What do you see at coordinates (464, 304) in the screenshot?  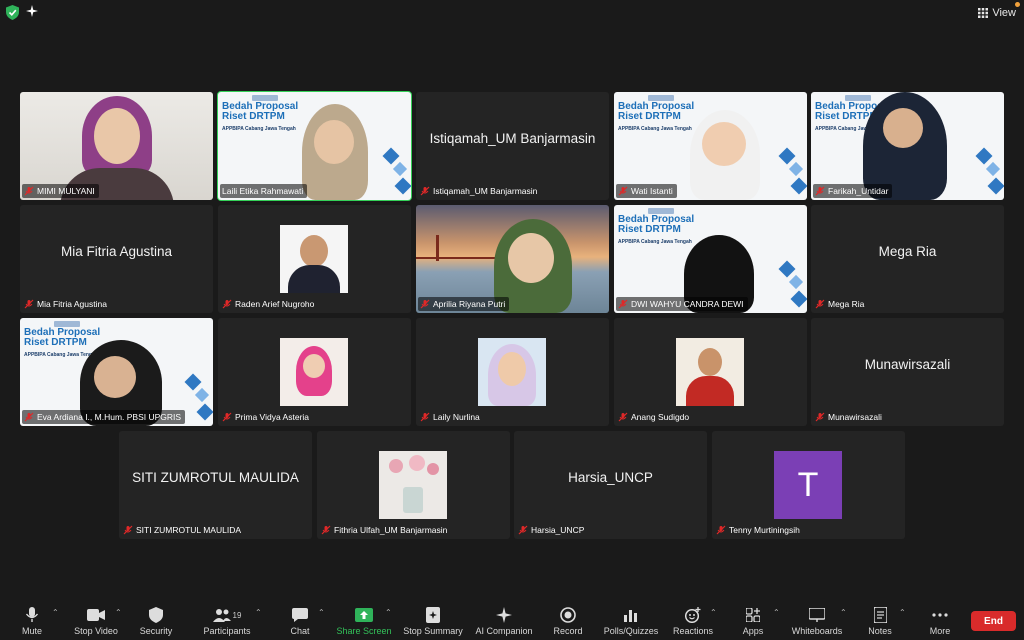 I see `participant-name-bar: Aprilia Riyana Putri` at bounding box center [464, 304].